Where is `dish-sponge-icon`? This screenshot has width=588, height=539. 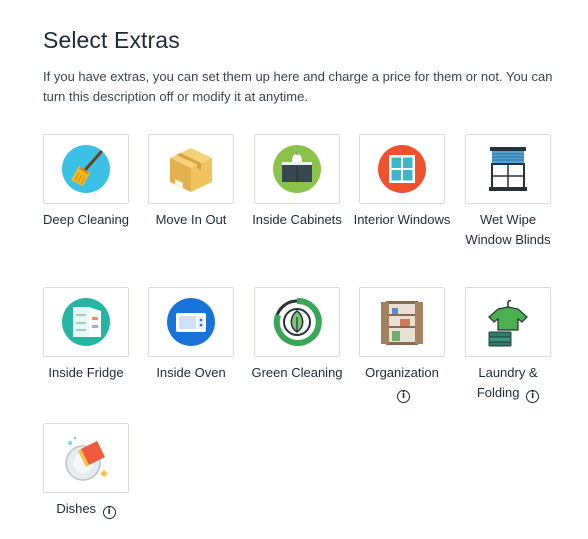 dish-sponge-icon is located at coordinates (87, 458).